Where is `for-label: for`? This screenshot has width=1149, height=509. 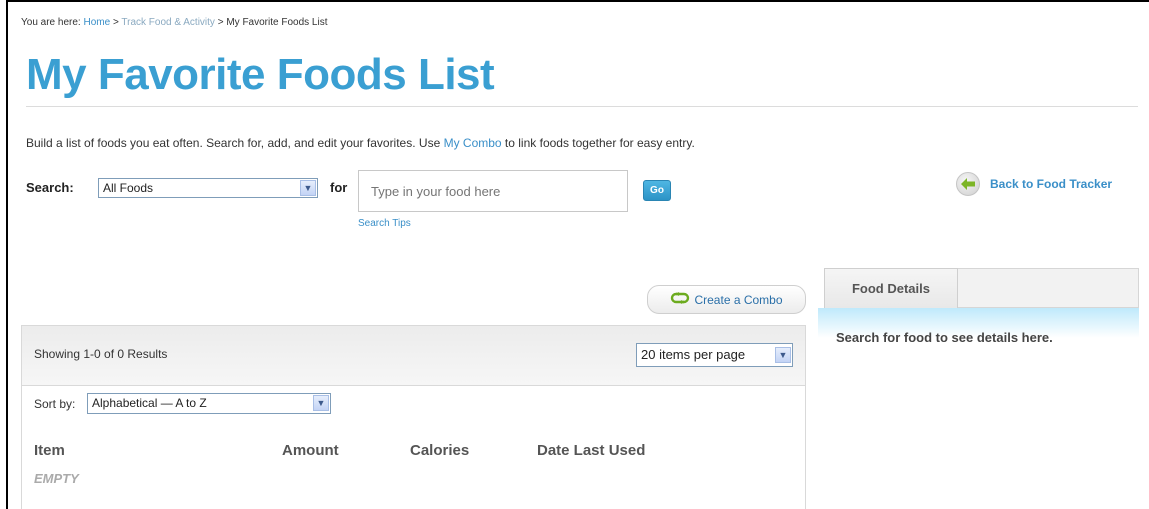 for-label: for is located at coordinates (339, 187).